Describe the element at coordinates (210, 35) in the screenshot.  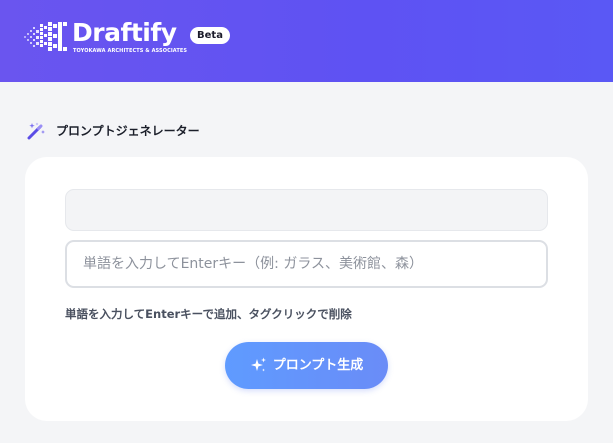
I see `beta-badge: Beta` at that location.